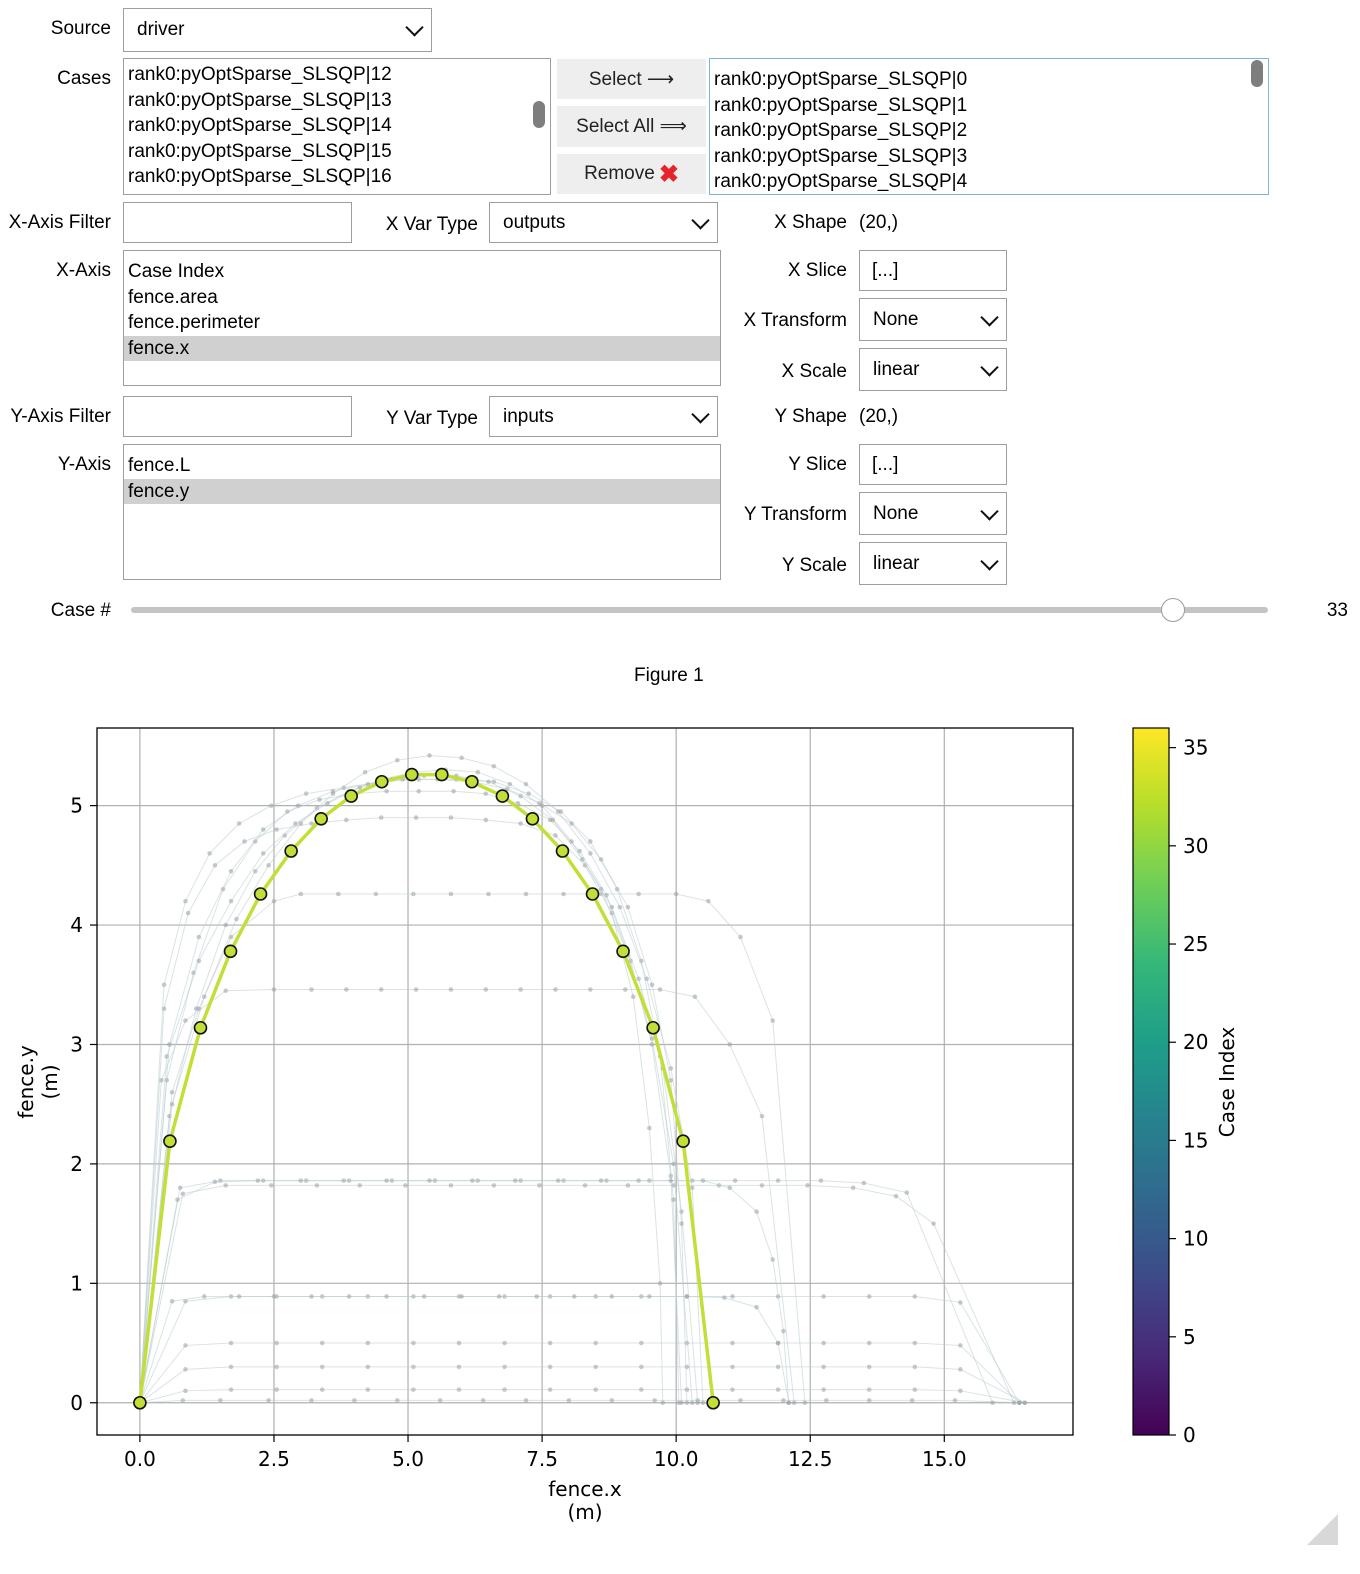  Describe the element at coordinates (260, 894) in the screenshot. I see `highlighted-case-point` at that location.